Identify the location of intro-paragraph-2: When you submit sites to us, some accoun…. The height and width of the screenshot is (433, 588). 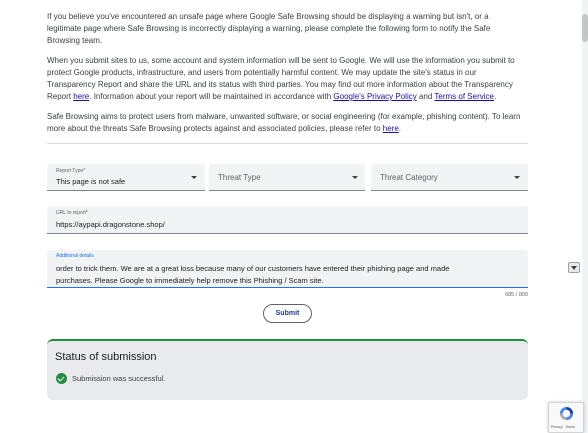
(286, 79).